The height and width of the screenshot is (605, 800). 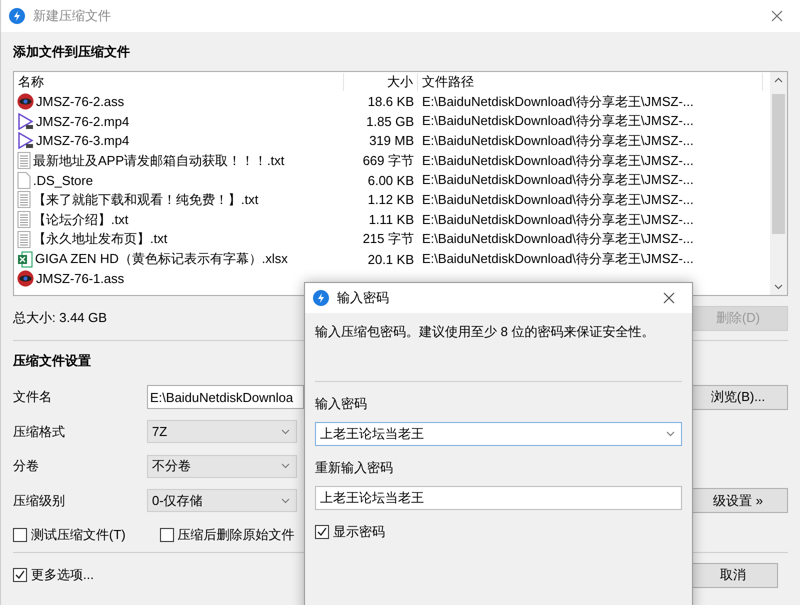 What do you see at coordinates (236, 535) in the screenshot?
I see `checkbox-label: 压缩后删除原始文件` at bounding box center [236, 535].